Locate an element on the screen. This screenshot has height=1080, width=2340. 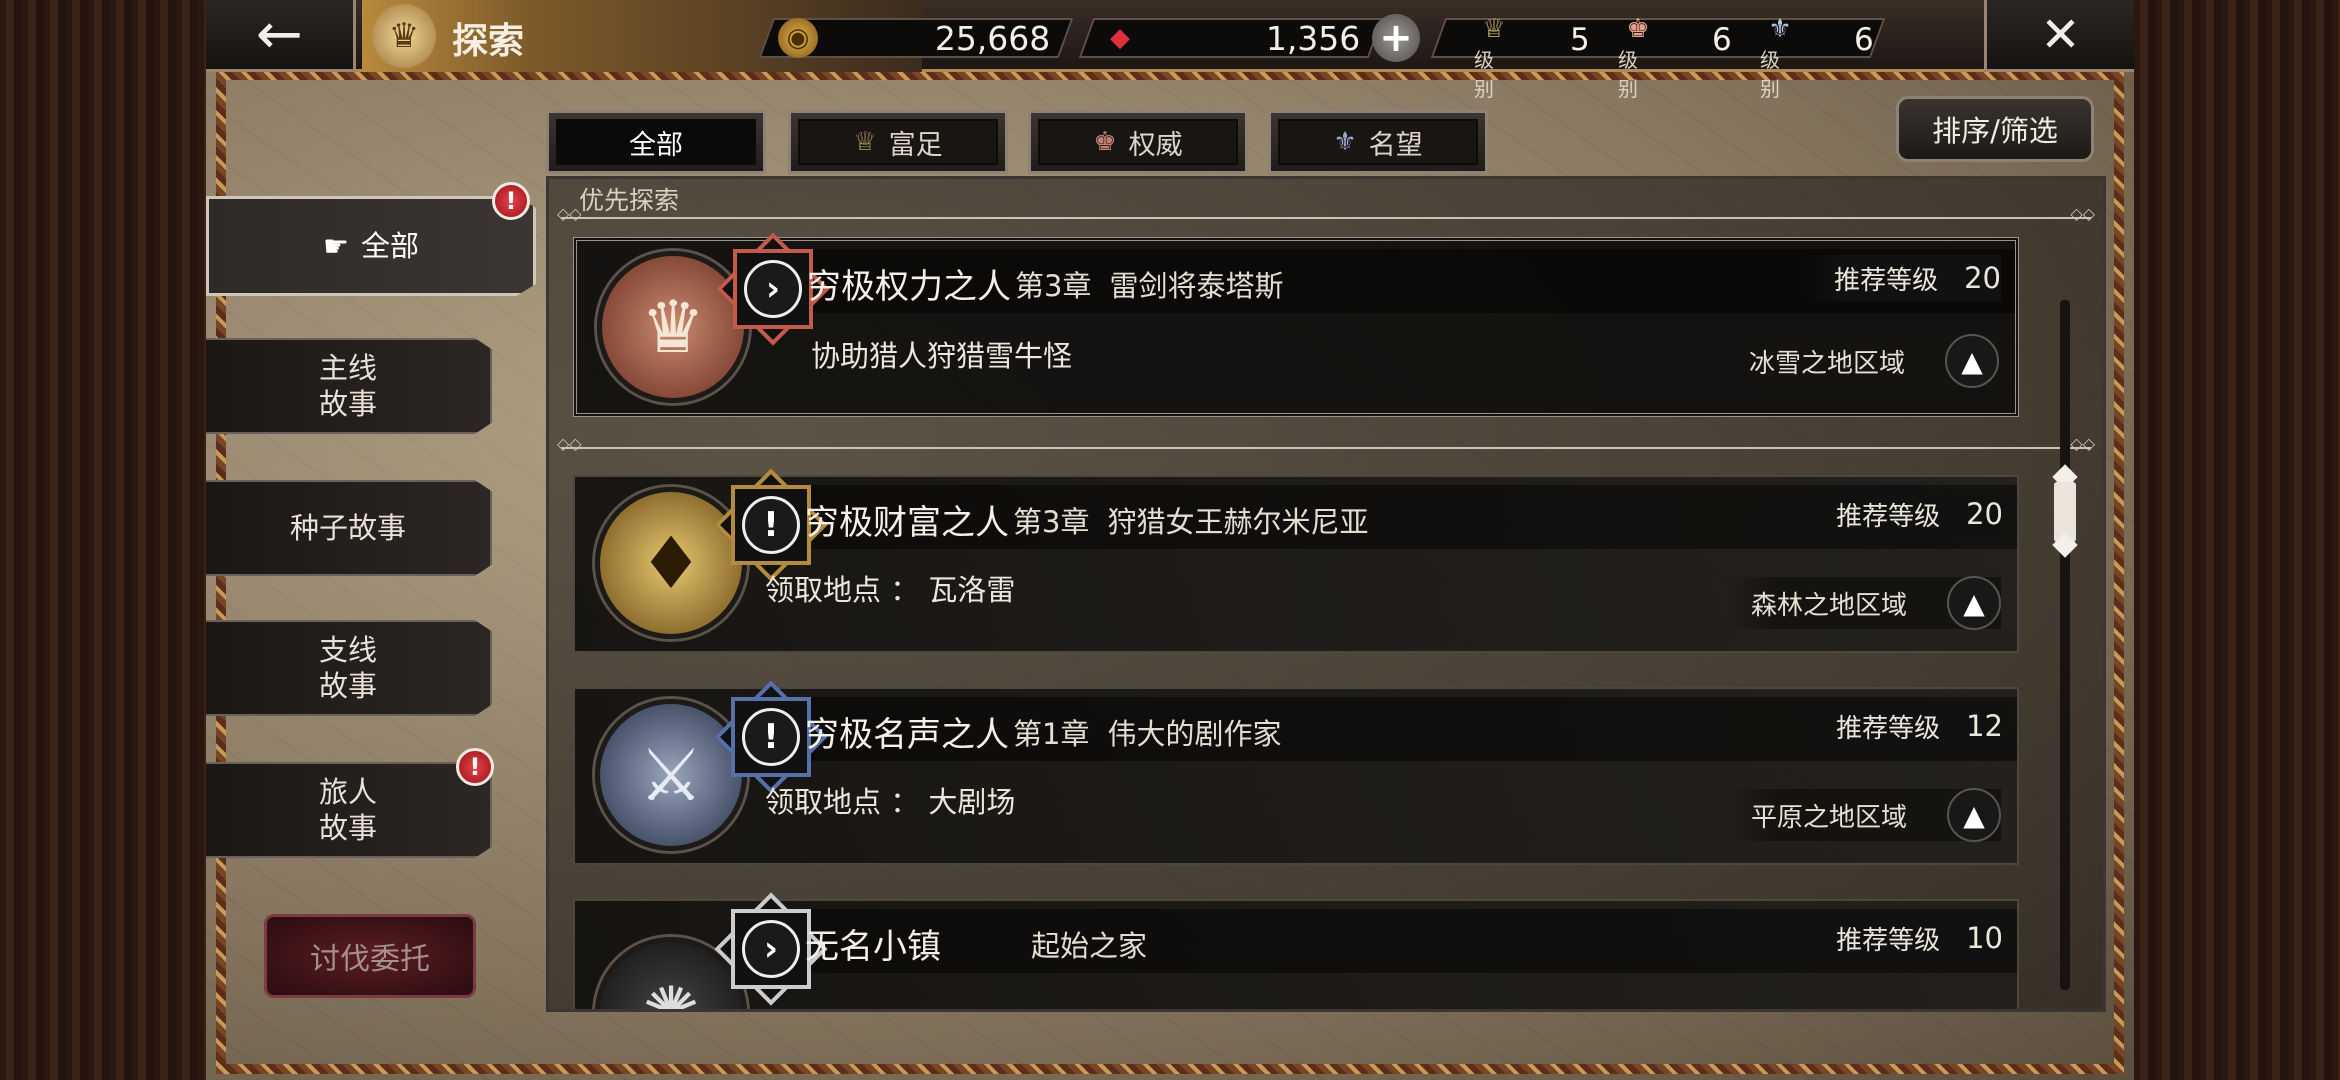
list-scrollbar is located at coordinates (2065, 645).